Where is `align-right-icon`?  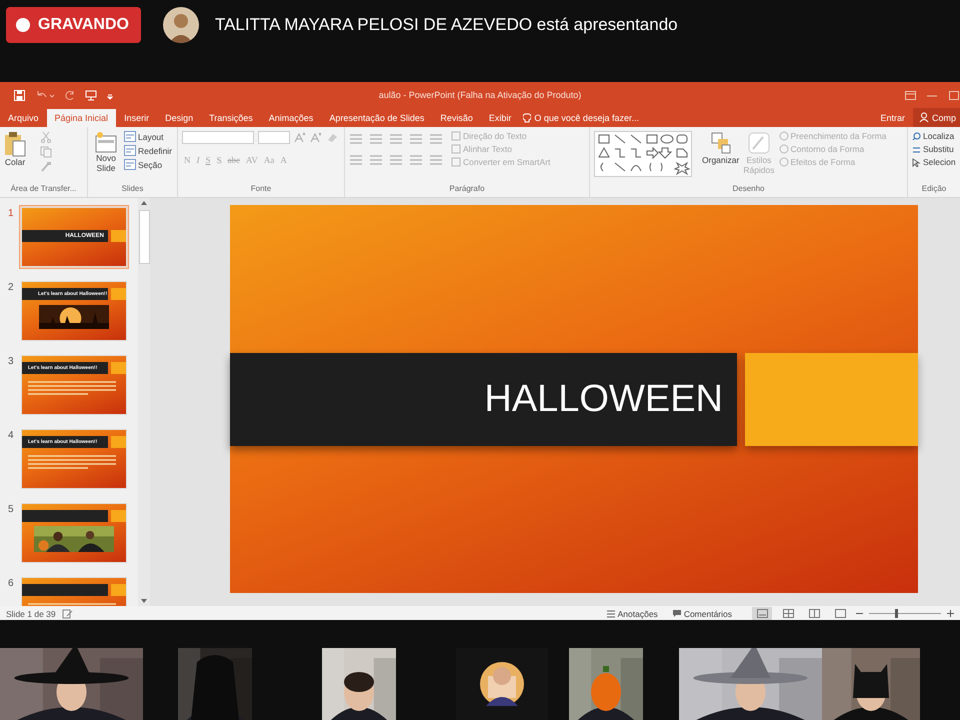 align-right-icon is located at coordinates (396, 160).